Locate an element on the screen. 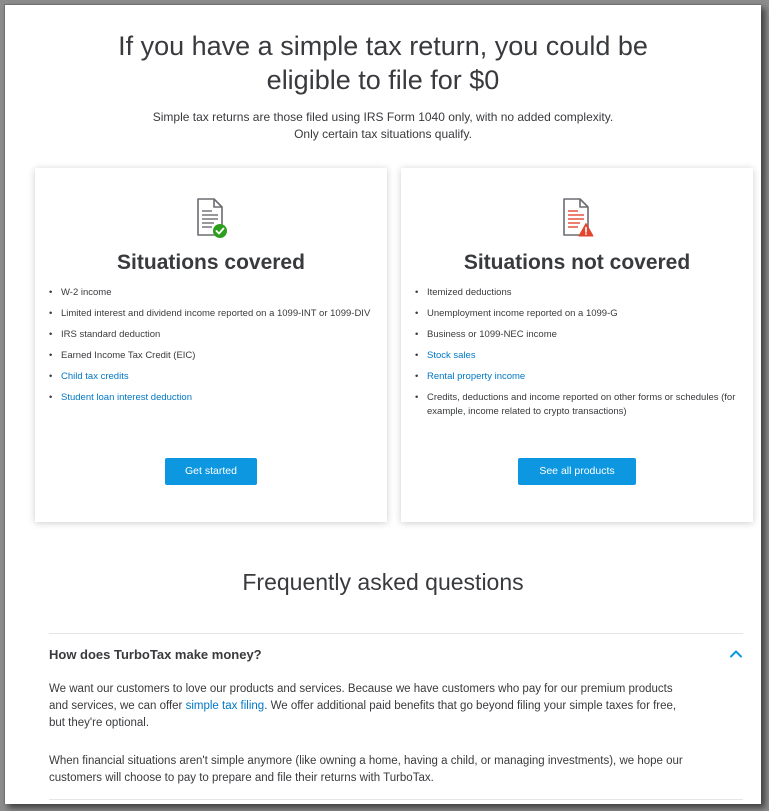  child-tax-credits-link: Child tax credits is located at coordinates (212, 377).